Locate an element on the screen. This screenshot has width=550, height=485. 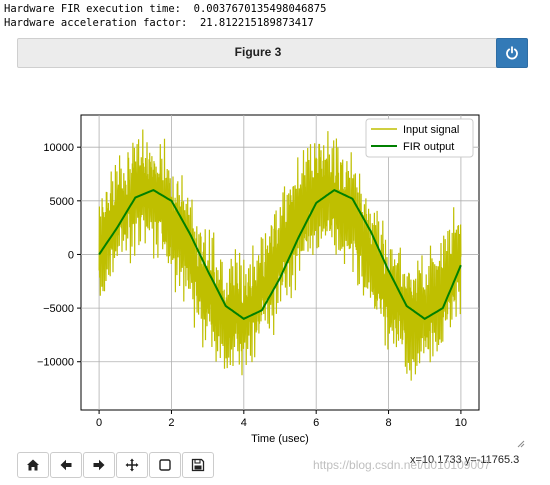
legend-label-input-signal: Input signal is located at coordinates (431, 130).